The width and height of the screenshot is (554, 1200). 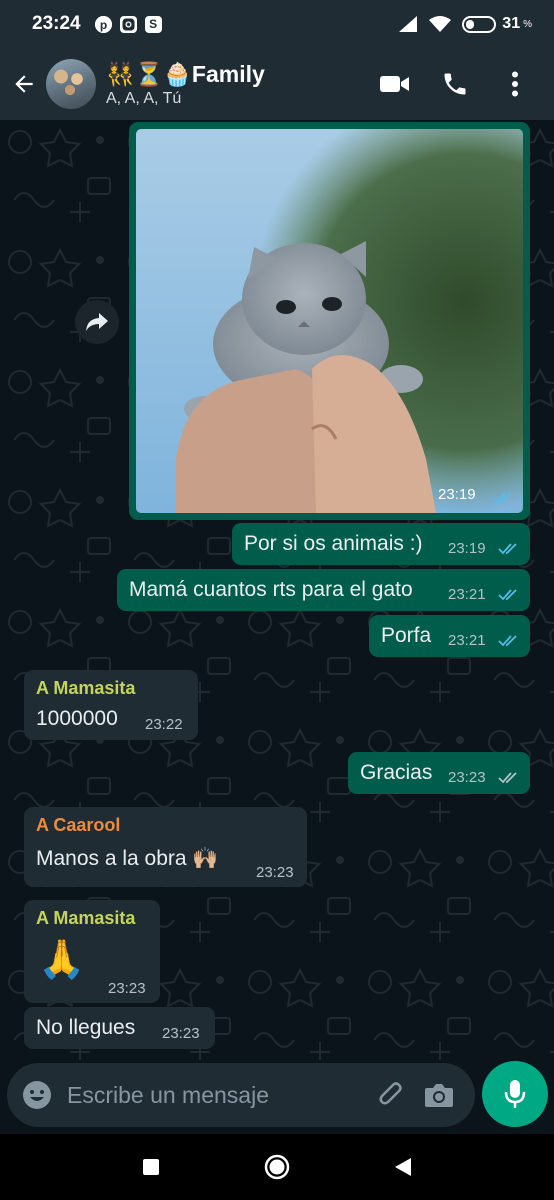 I want to click on incoming-message: A Caarool Manos a la obra 🙌🏼 23:23, so click(x=165, y=847).